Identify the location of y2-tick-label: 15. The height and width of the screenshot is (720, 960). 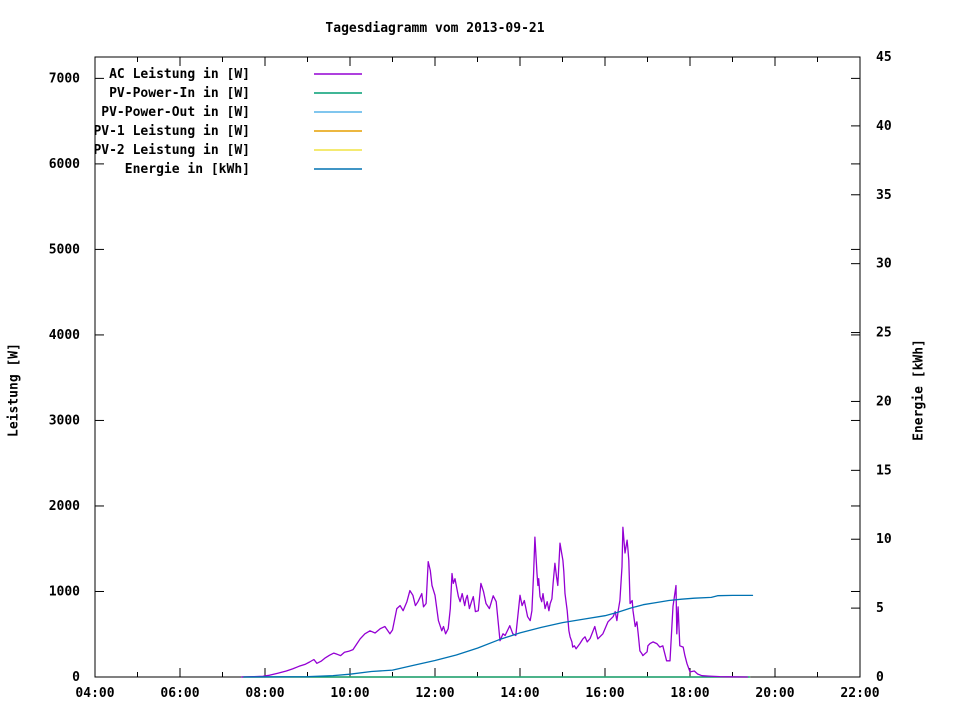
(884, 470).